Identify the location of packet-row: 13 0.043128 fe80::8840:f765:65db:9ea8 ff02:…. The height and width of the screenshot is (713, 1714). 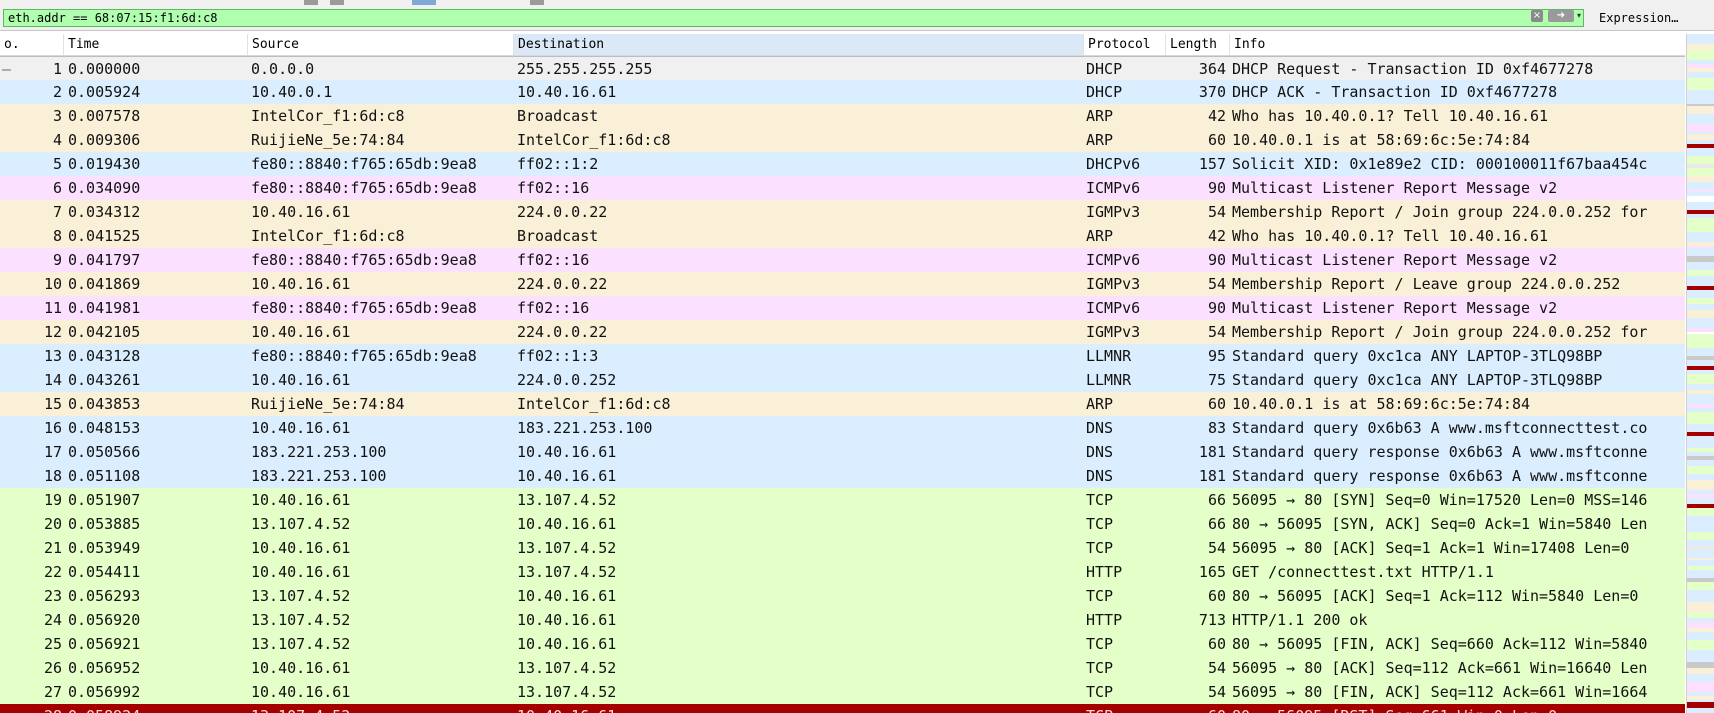
(842, 356).